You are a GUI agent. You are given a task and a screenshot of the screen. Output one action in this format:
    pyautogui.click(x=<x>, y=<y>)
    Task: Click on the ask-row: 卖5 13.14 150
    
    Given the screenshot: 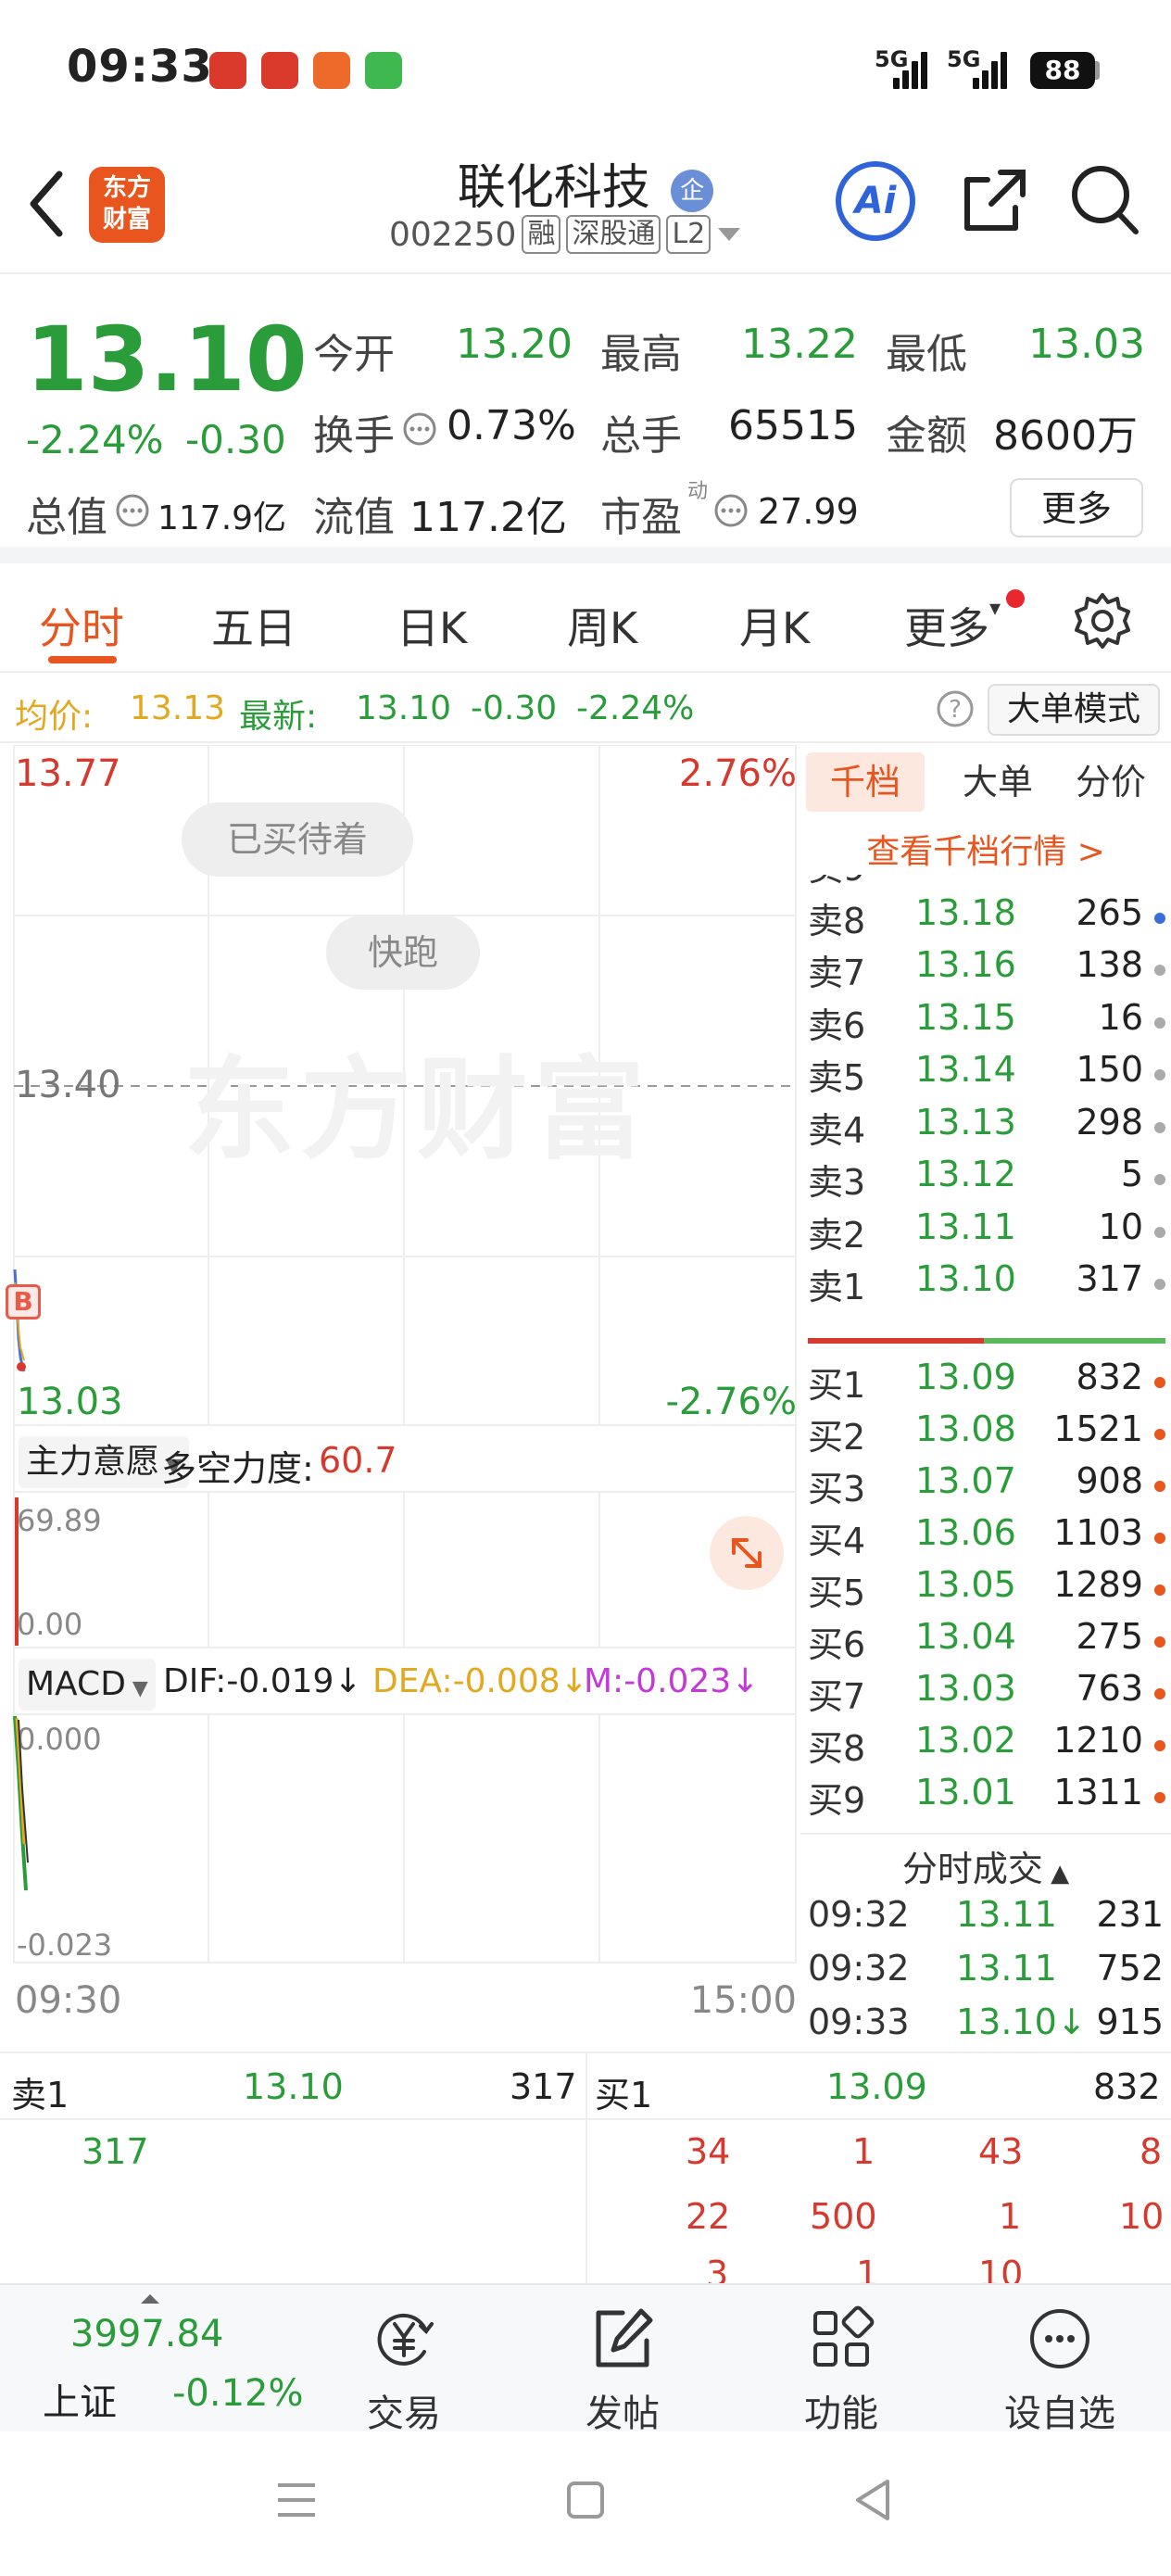 What is the action you would take?
    pyautogui.click(x=986, y=1075)
    